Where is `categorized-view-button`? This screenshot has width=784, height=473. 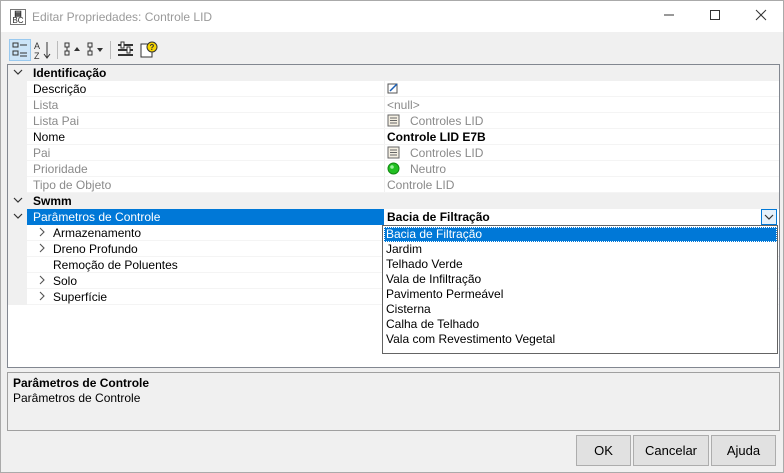
categorized-view-button is located at coordinates (20, 50).